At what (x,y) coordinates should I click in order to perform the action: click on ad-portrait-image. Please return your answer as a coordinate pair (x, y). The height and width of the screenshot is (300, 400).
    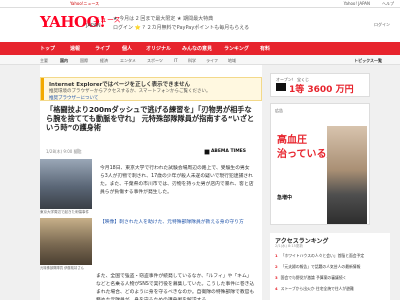
    Looking at the image, I should click on (347, 175).